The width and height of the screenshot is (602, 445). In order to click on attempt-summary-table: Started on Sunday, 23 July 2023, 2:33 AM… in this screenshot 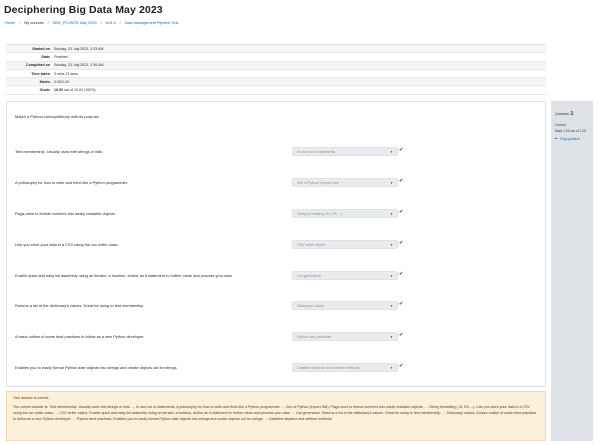, I will do `click(276, 69)`.